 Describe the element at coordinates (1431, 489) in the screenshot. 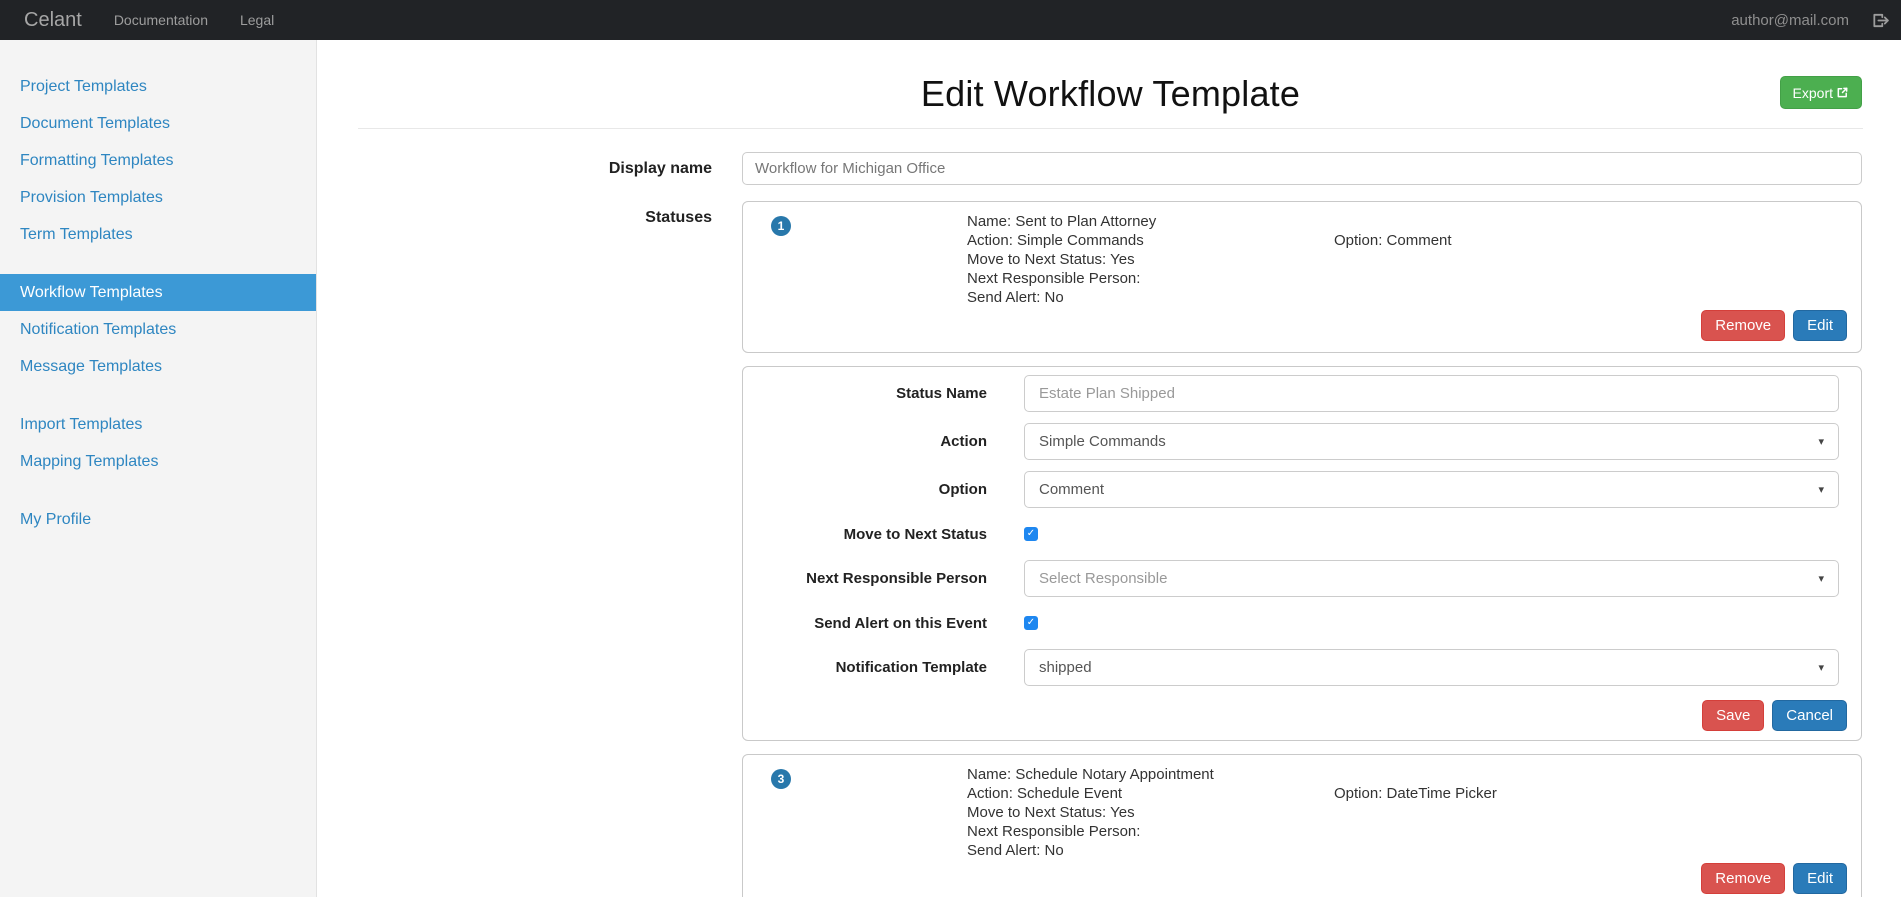

I see `option-select: Comment ▾` at that location.